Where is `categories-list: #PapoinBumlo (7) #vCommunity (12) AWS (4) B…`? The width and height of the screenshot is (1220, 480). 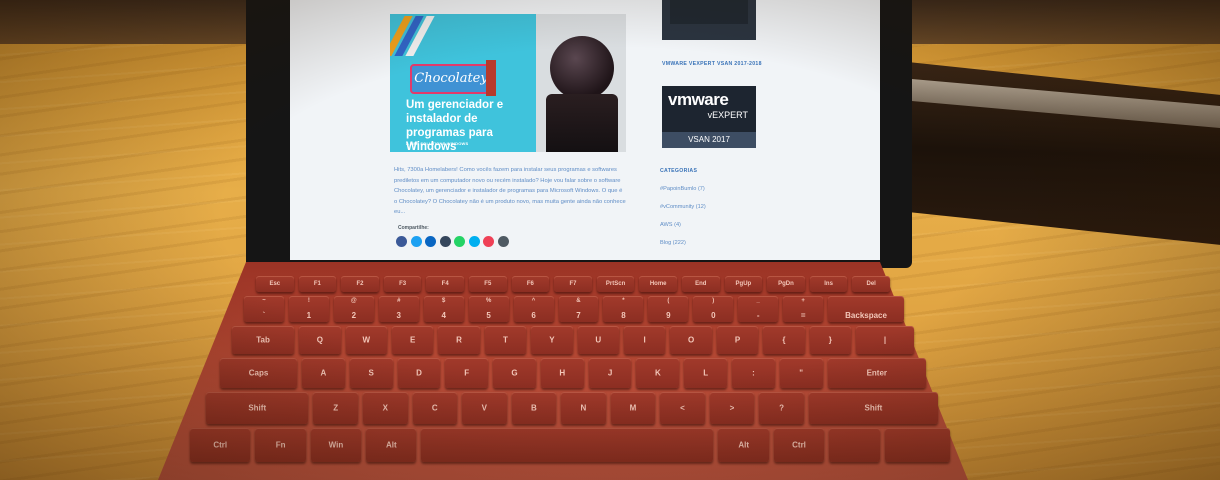
categories-list: #PapoinBumlo (7) #vCommunity (12) AWS (4) B… is located at coordinates (683, 222).